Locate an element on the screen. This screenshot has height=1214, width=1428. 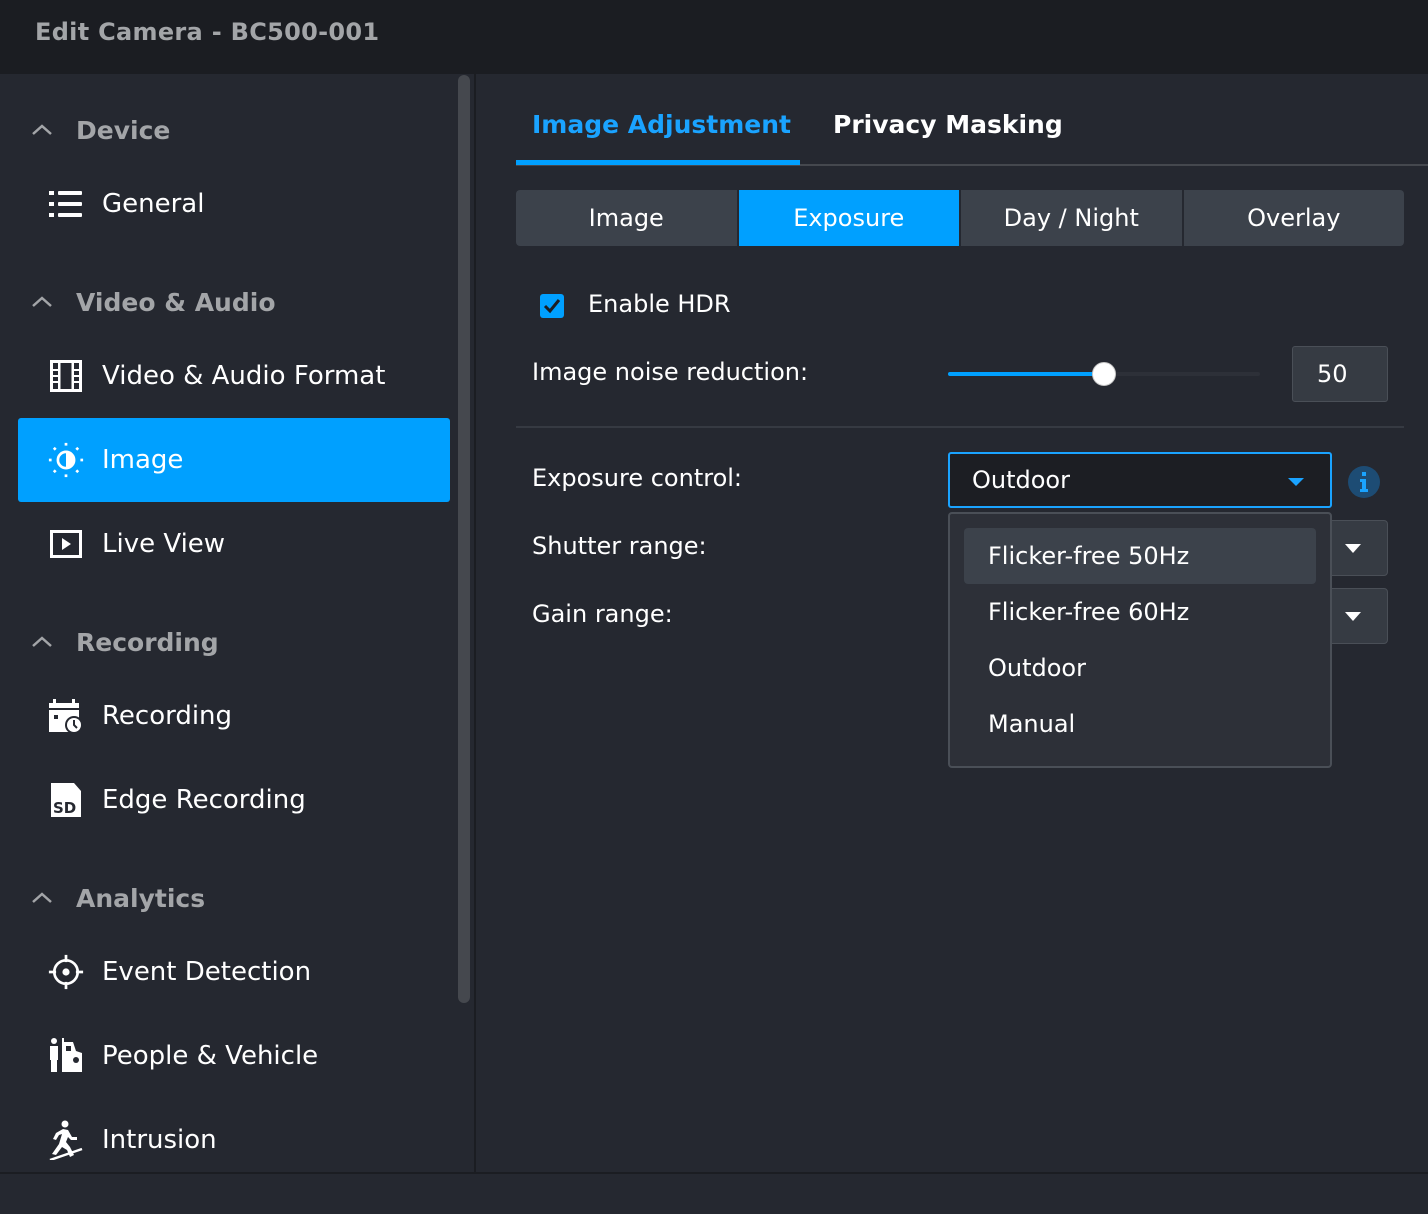
sidebar-item-people-vehicle: People & Vehicle is located at coordinates (234, 1056).